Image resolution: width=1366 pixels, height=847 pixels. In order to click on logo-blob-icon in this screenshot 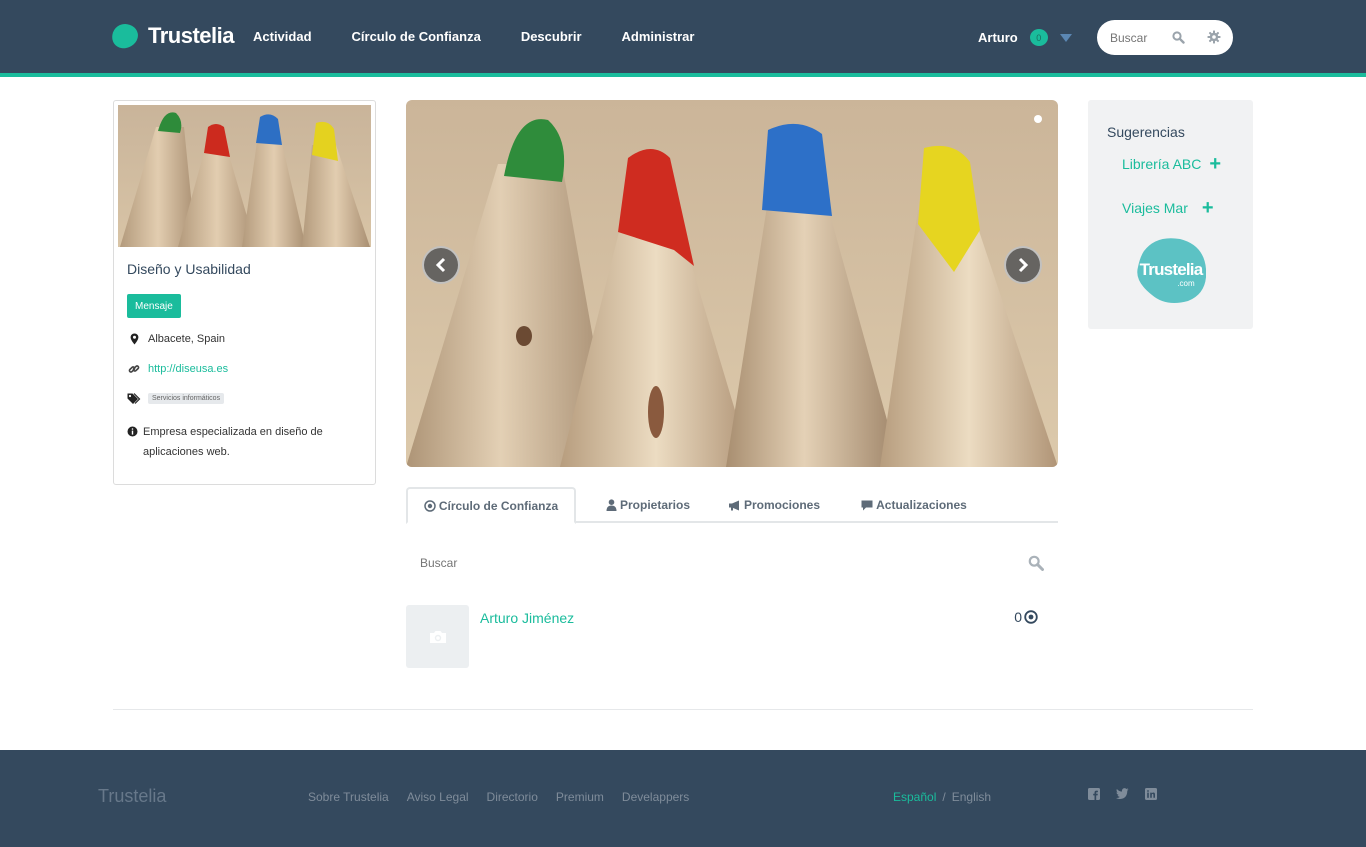, I will do `click(125, 36)`.